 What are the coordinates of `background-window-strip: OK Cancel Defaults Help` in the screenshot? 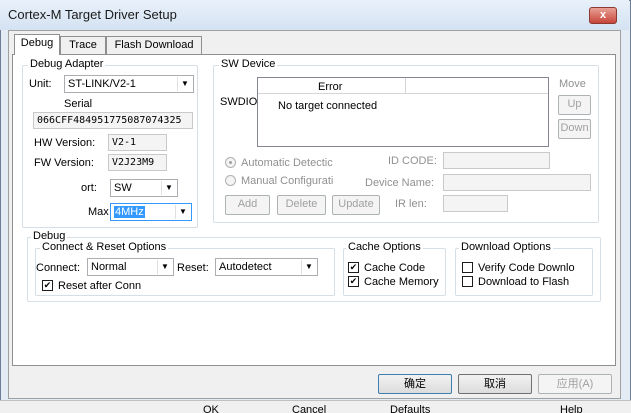 It's located at (315, 406).